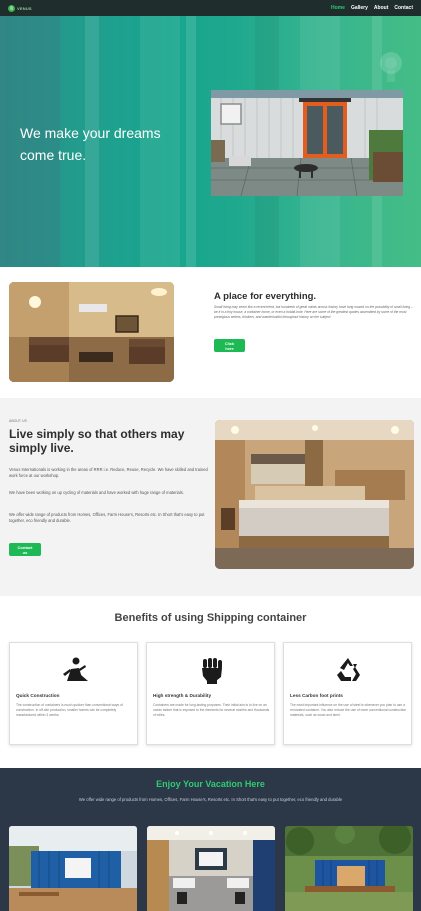  Describe the element at coordinates (75, 669) in the screenshot. I see `worker-icon` at that location.